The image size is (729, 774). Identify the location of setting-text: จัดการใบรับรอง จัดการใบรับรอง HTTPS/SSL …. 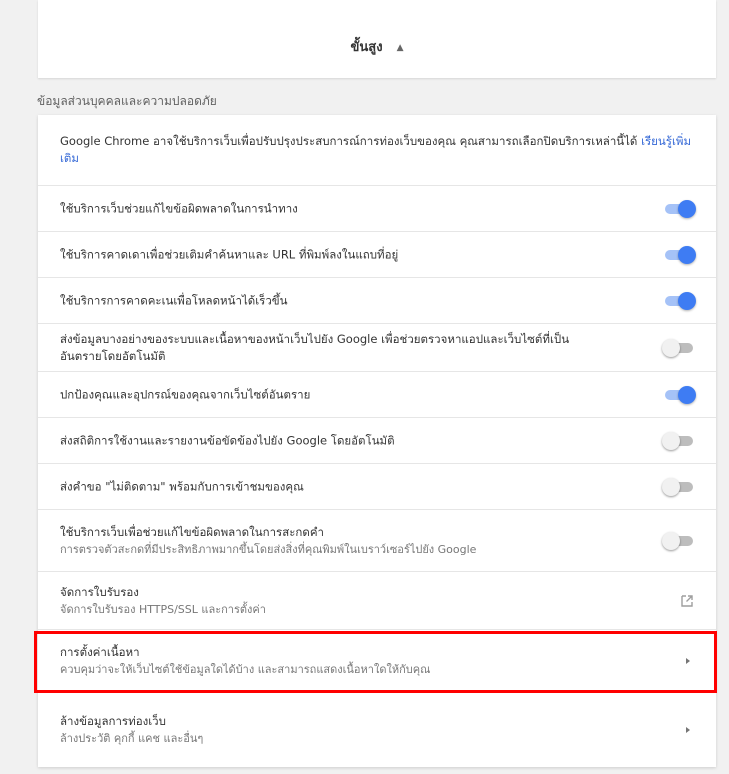
(348, 601).